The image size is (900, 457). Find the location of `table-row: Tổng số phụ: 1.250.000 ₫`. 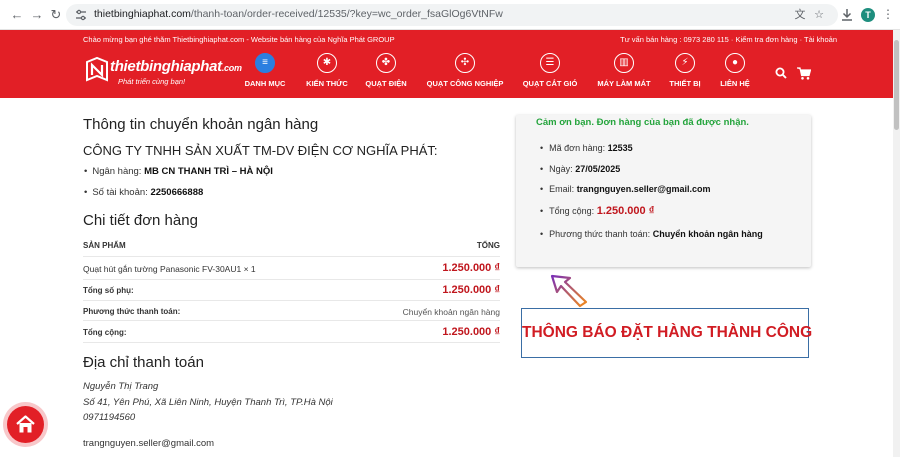

table-row: Tổng số phụ: 1.250.000 ₫ is located at coordinates (291, 290).